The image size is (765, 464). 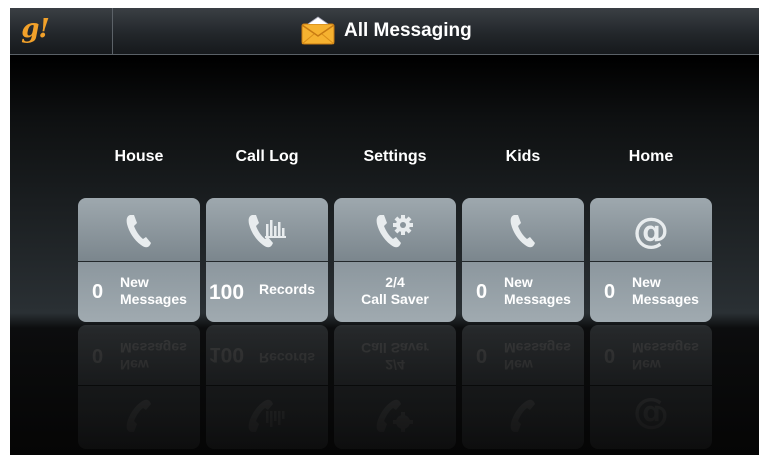 What do you see at coordinates (267, 156) in the screenshot?
I see `tile-label-call-log: Call Log` at bounding box center [267, 156].